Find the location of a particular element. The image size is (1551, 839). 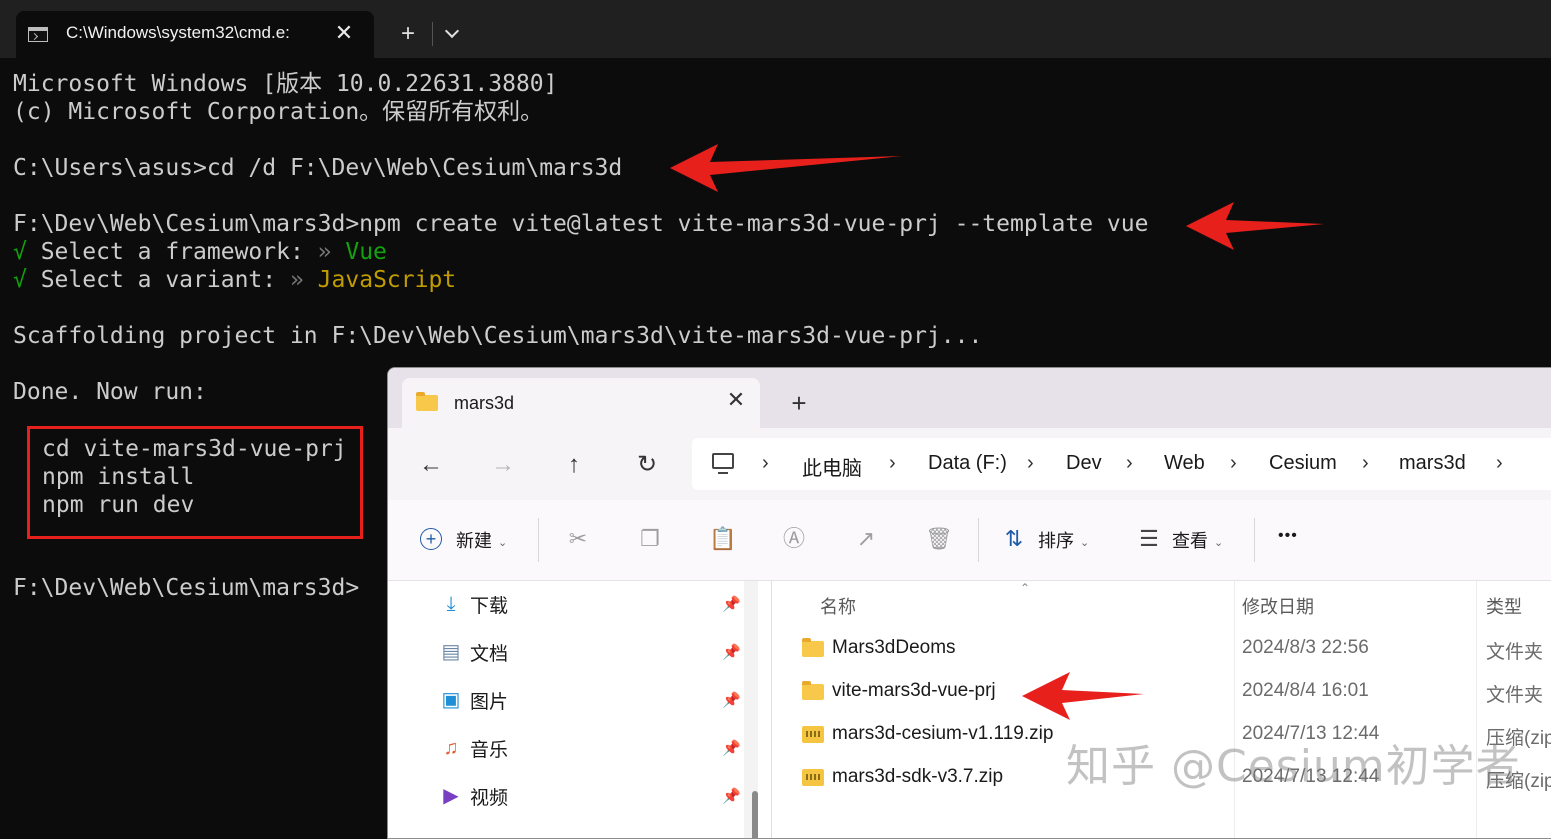

zip-icon is located at coordinates (813, 777).